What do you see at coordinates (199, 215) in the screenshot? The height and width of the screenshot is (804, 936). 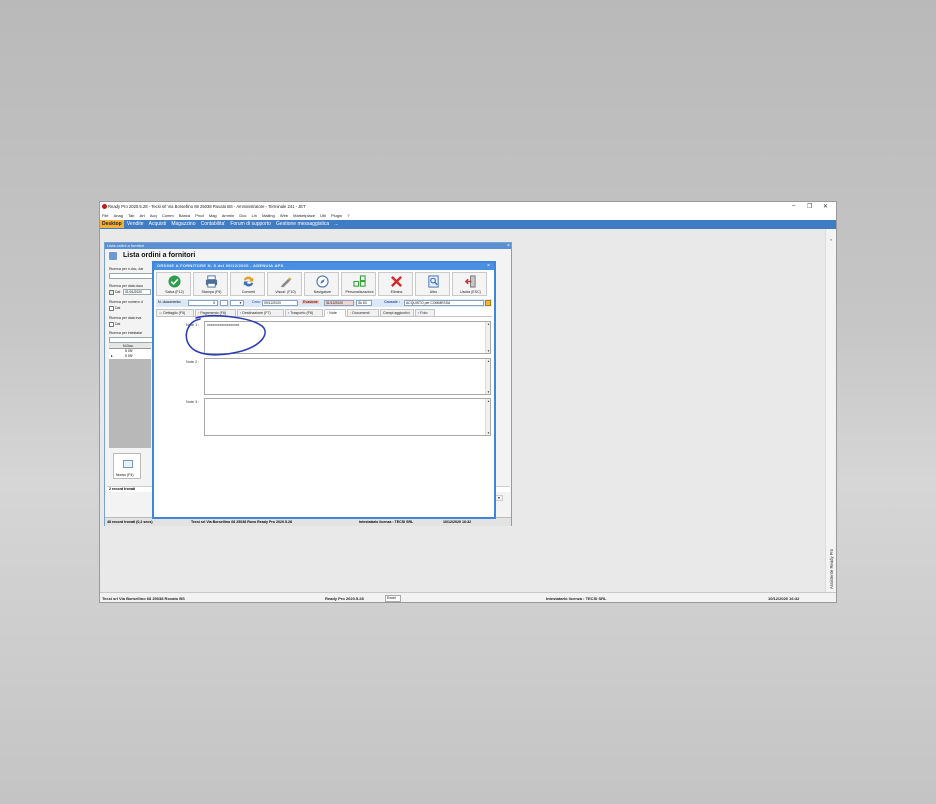 I see `menu-prod: Prod` at bounding box center [199, 215].